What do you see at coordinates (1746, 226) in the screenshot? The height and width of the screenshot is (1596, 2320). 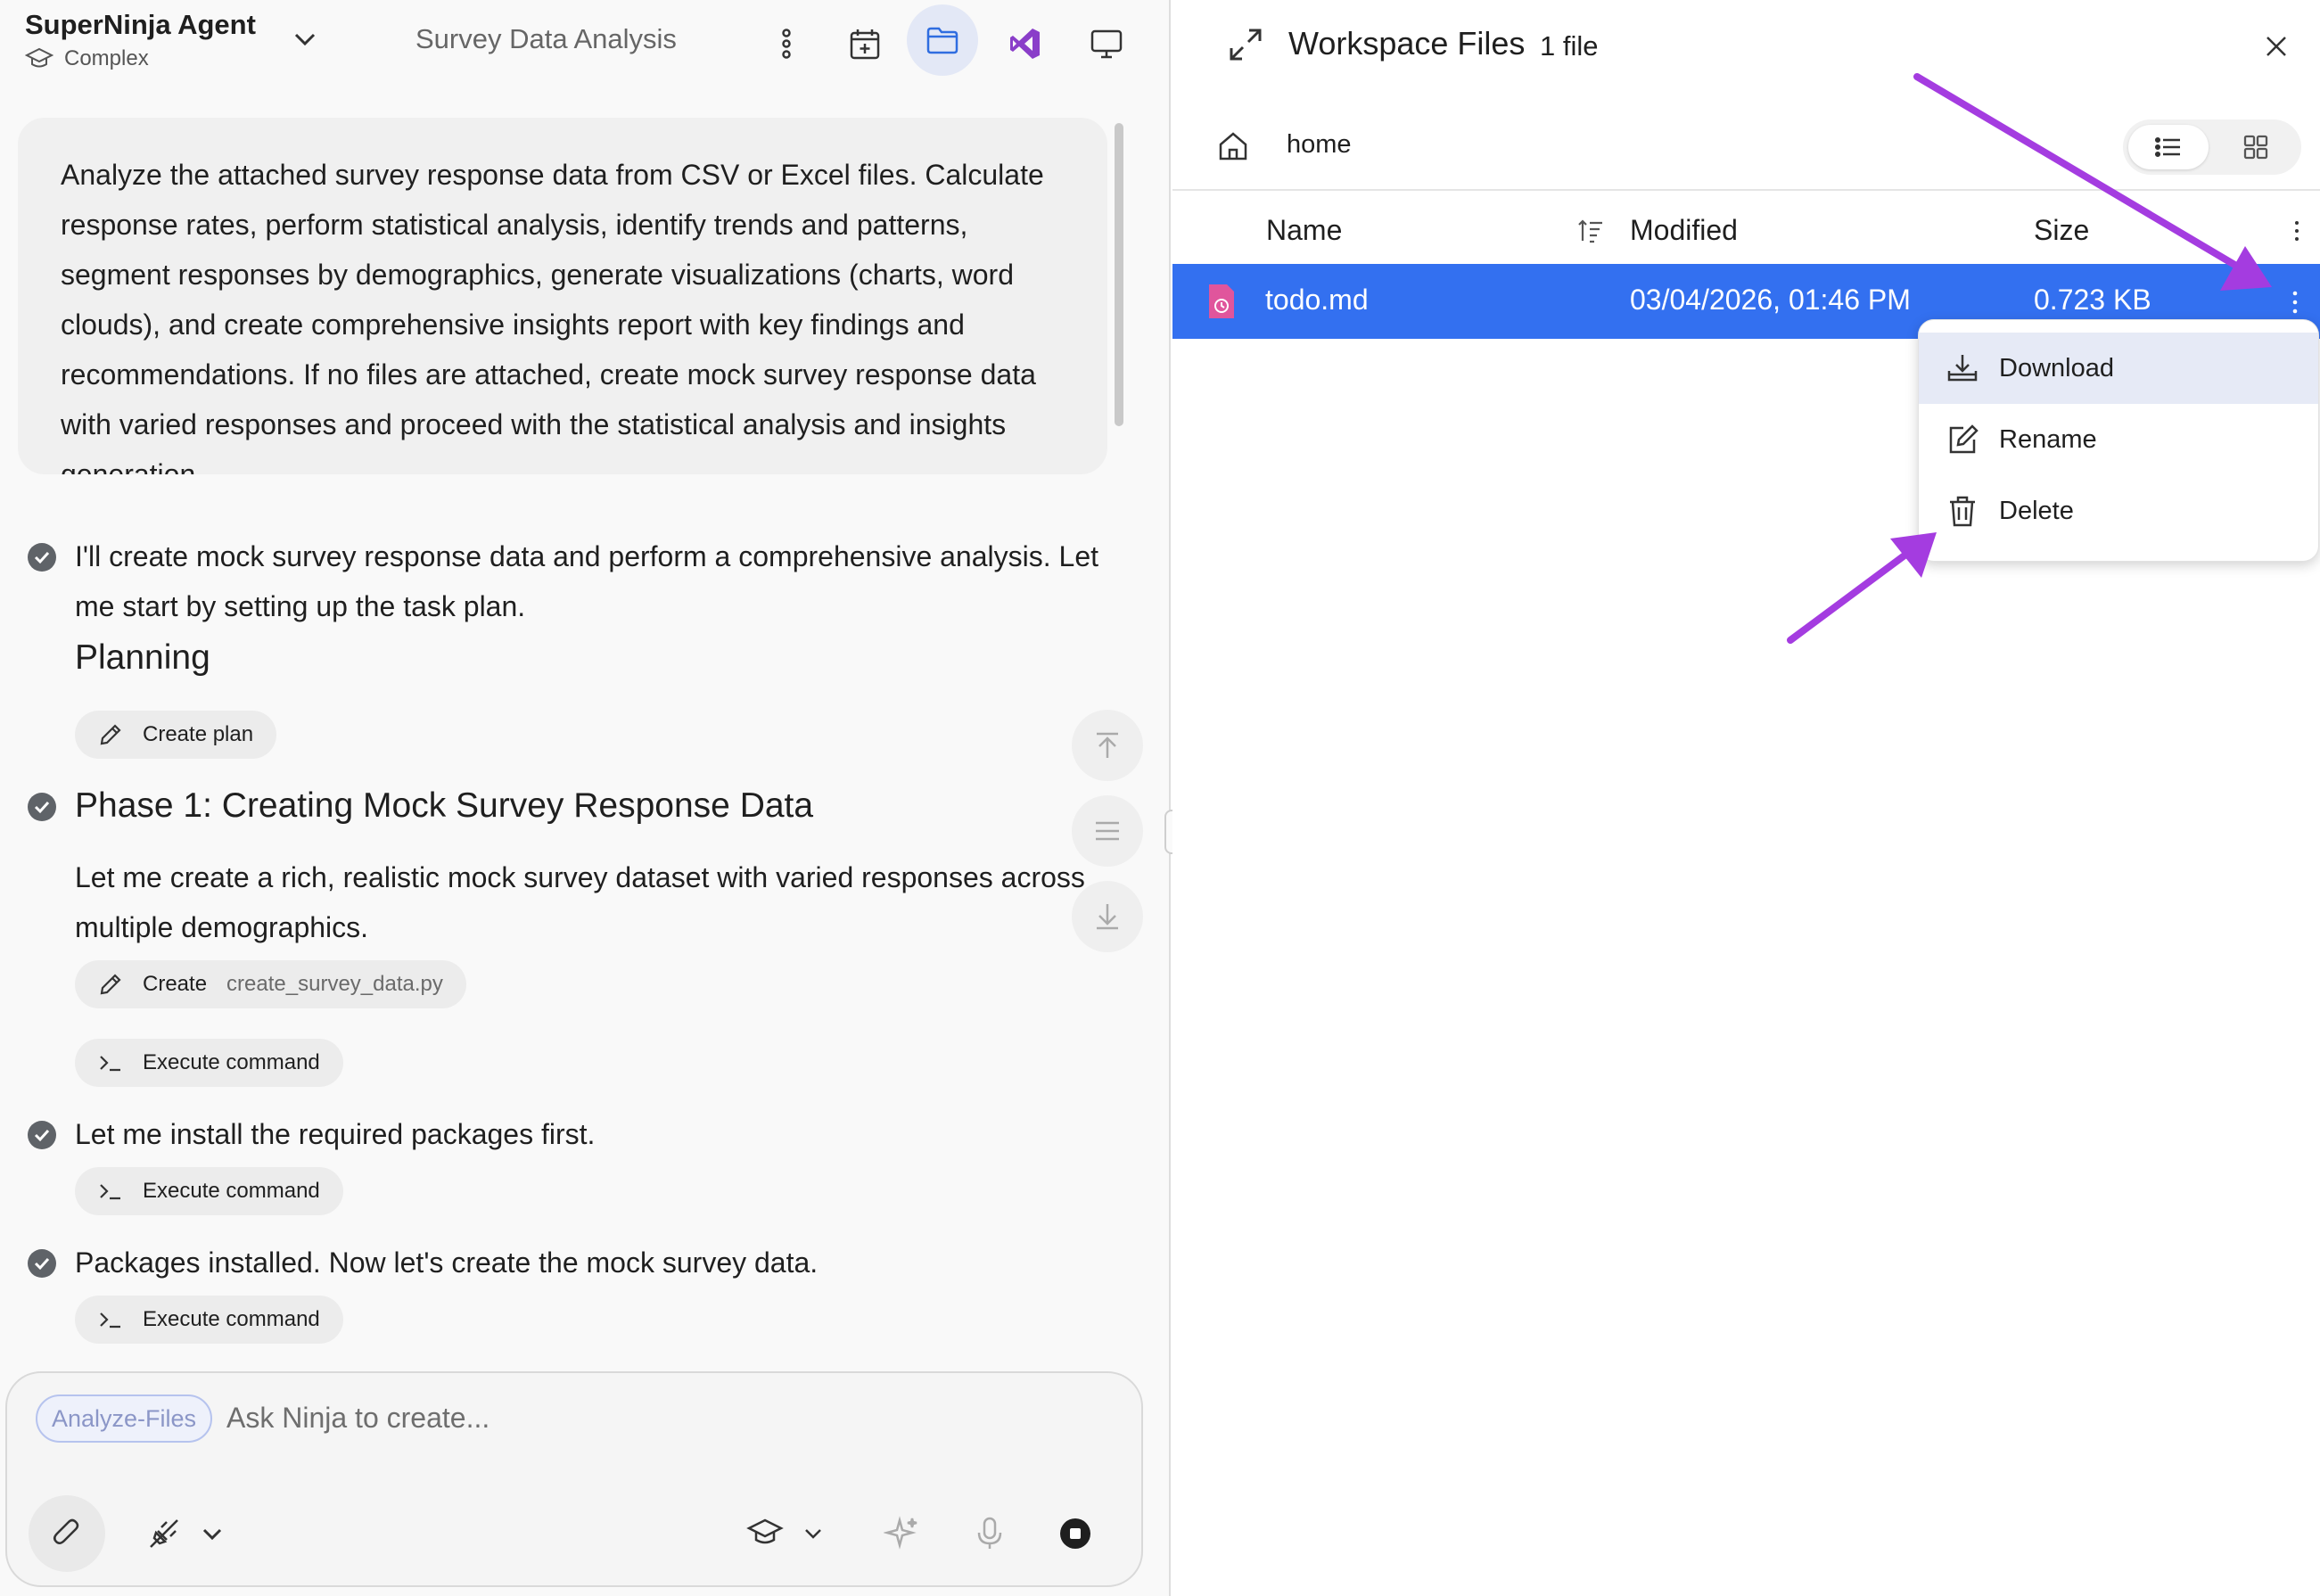 I see `file-table-header: Name Modified Size` at bounding box center [1746, 226].